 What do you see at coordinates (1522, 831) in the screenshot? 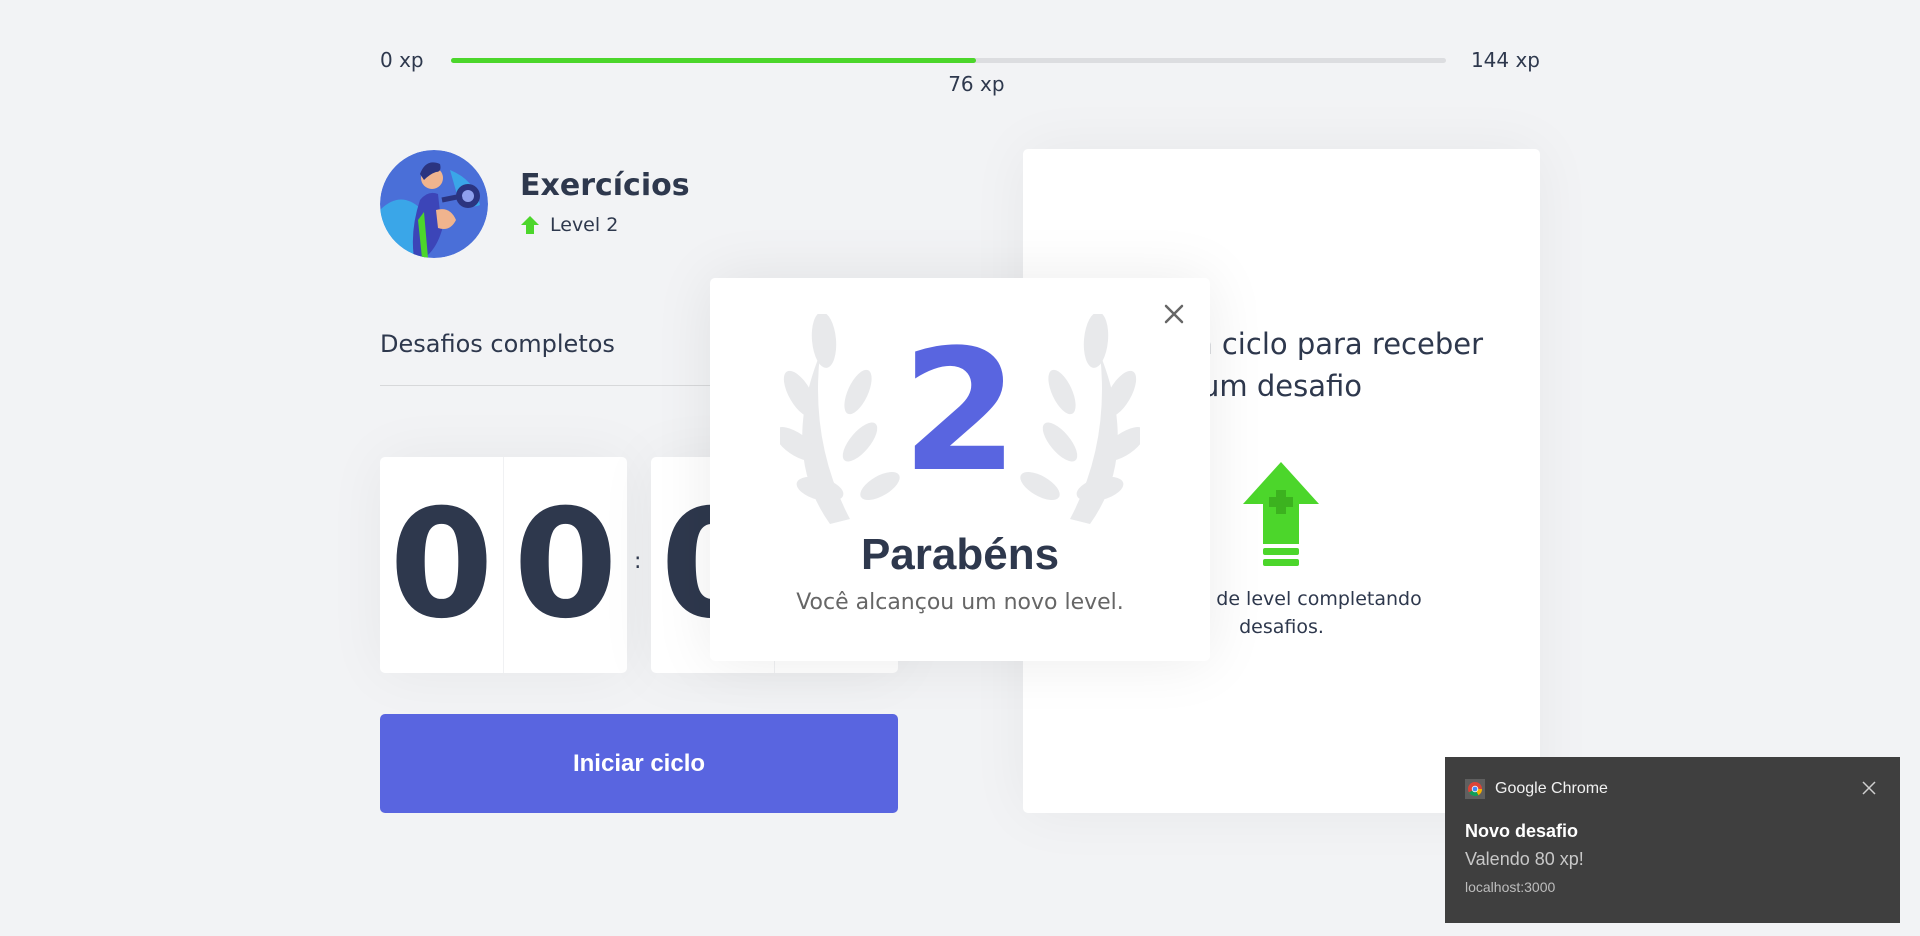
I see `notification-title: Novo desafio` at bounding box center [1522, 831].